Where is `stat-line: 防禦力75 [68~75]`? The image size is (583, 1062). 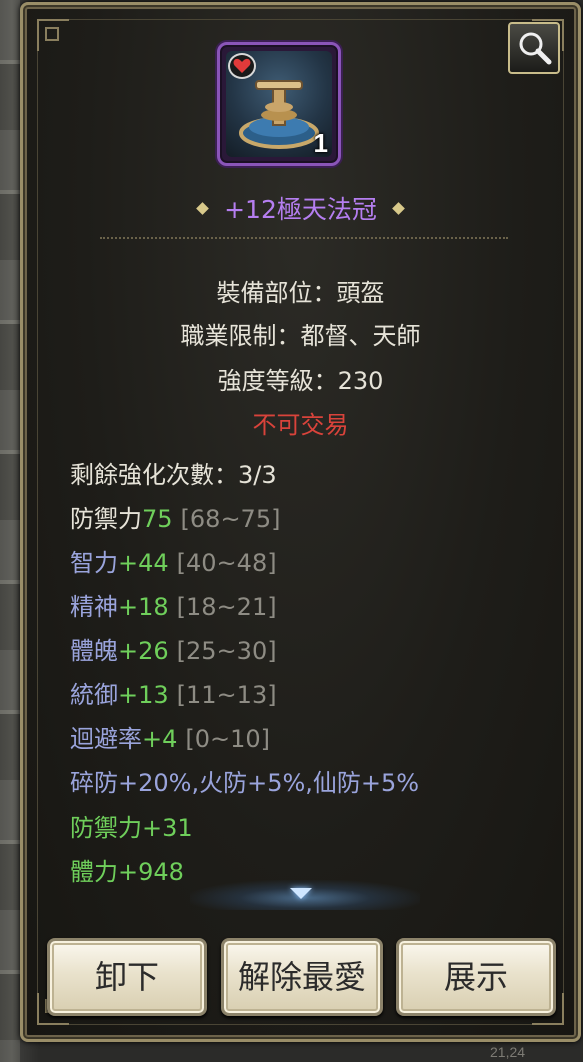 stat-line: 防禦力75 [68~75] is located at coordinates (175, 516).